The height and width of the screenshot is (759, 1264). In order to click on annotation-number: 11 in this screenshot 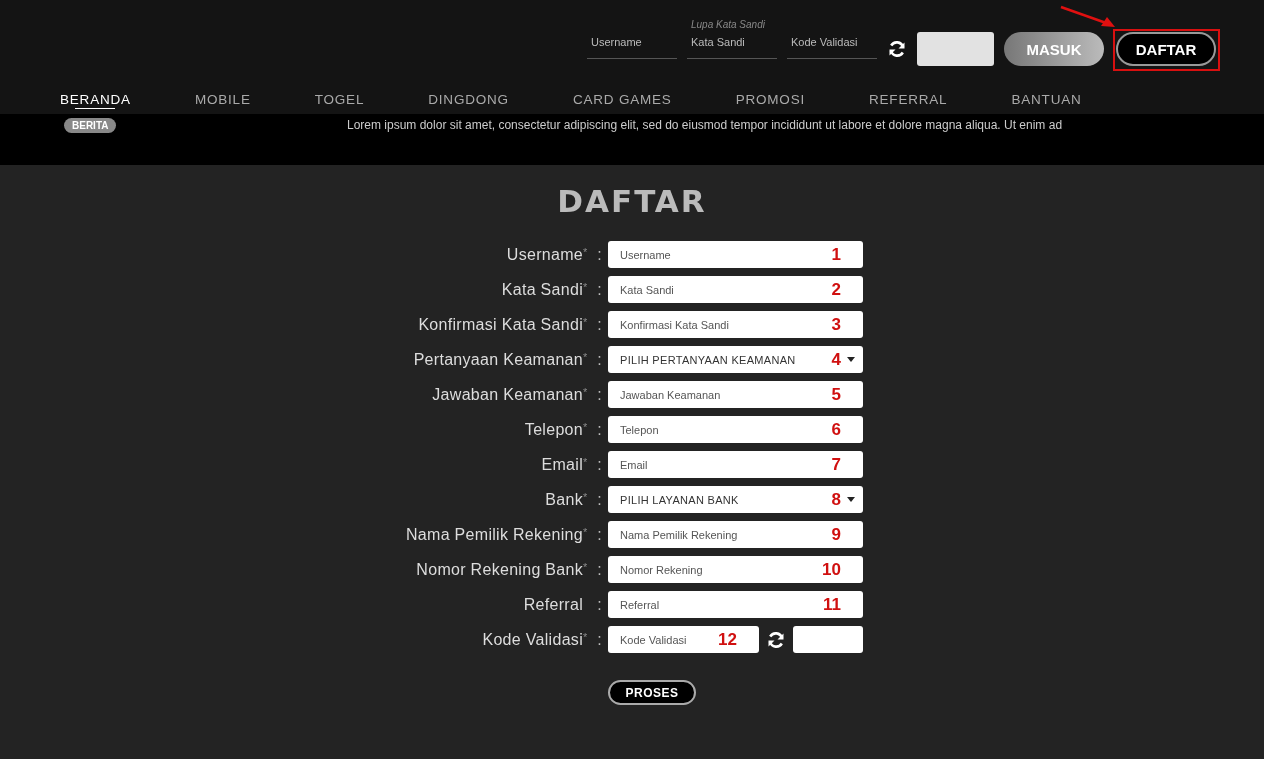, I will do `click(832, 604)`.